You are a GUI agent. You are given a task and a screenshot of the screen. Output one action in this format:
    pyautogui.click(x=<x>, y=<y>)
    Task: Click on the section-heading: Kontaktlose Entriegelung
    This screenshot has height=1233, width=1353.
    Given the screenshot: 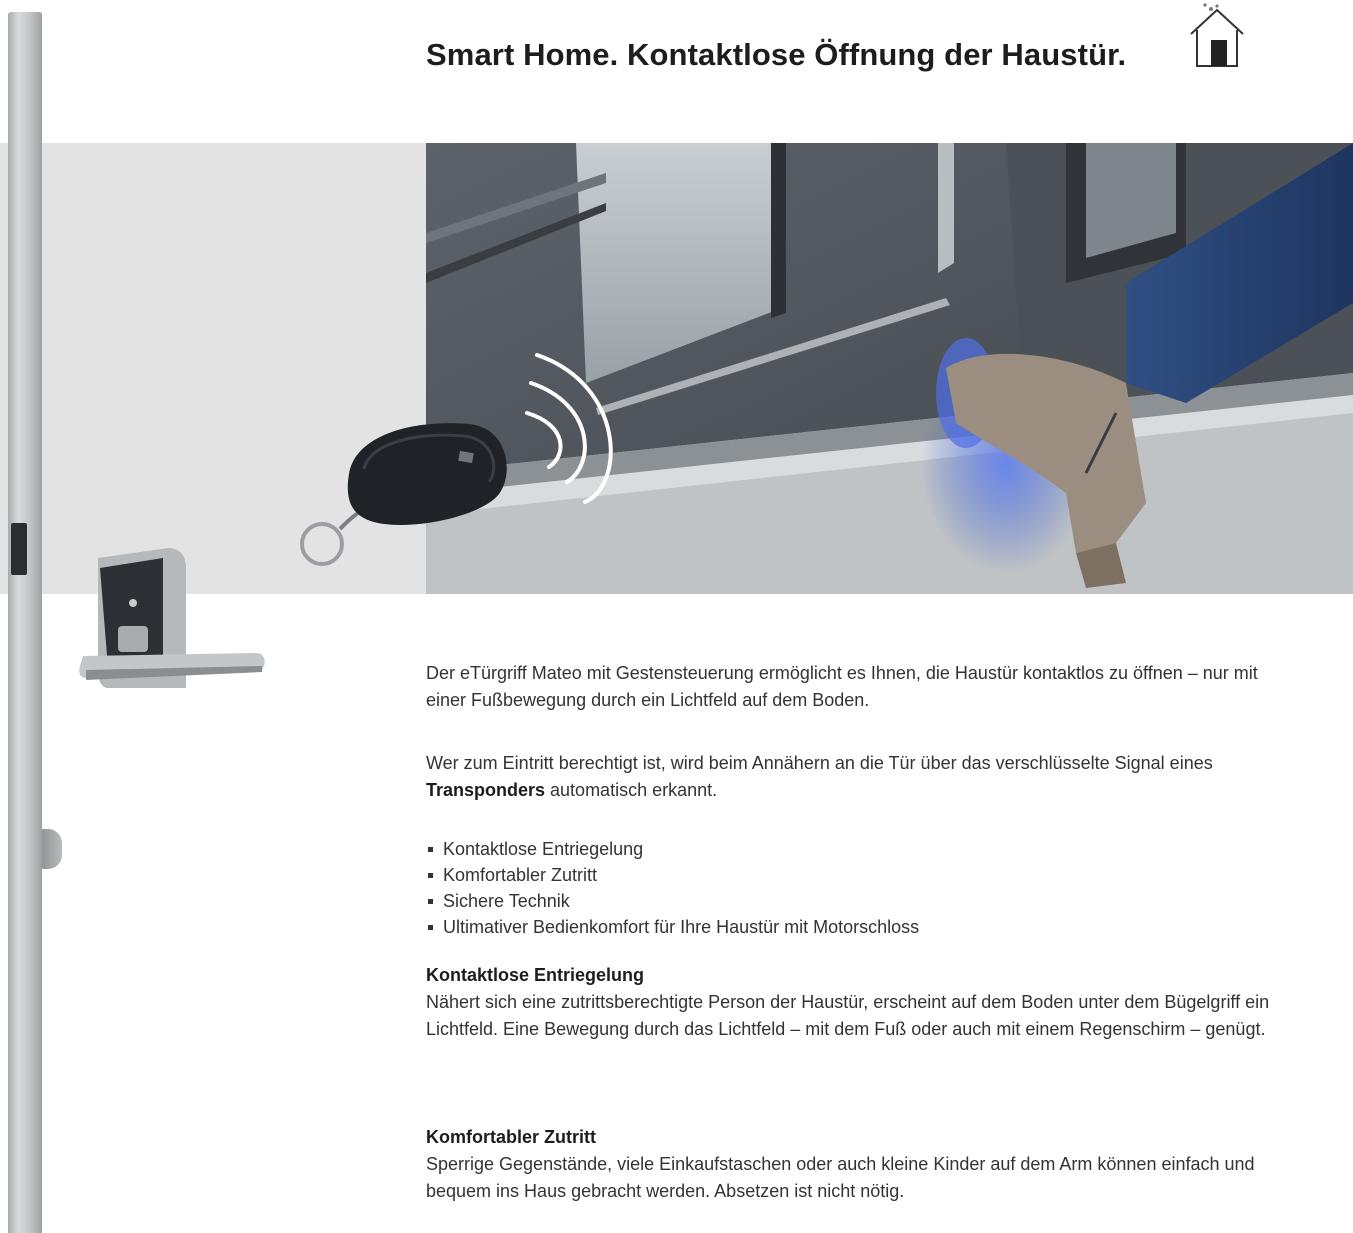 What is the action you would take?
    pyautogui.click(x=535, y=975)
    